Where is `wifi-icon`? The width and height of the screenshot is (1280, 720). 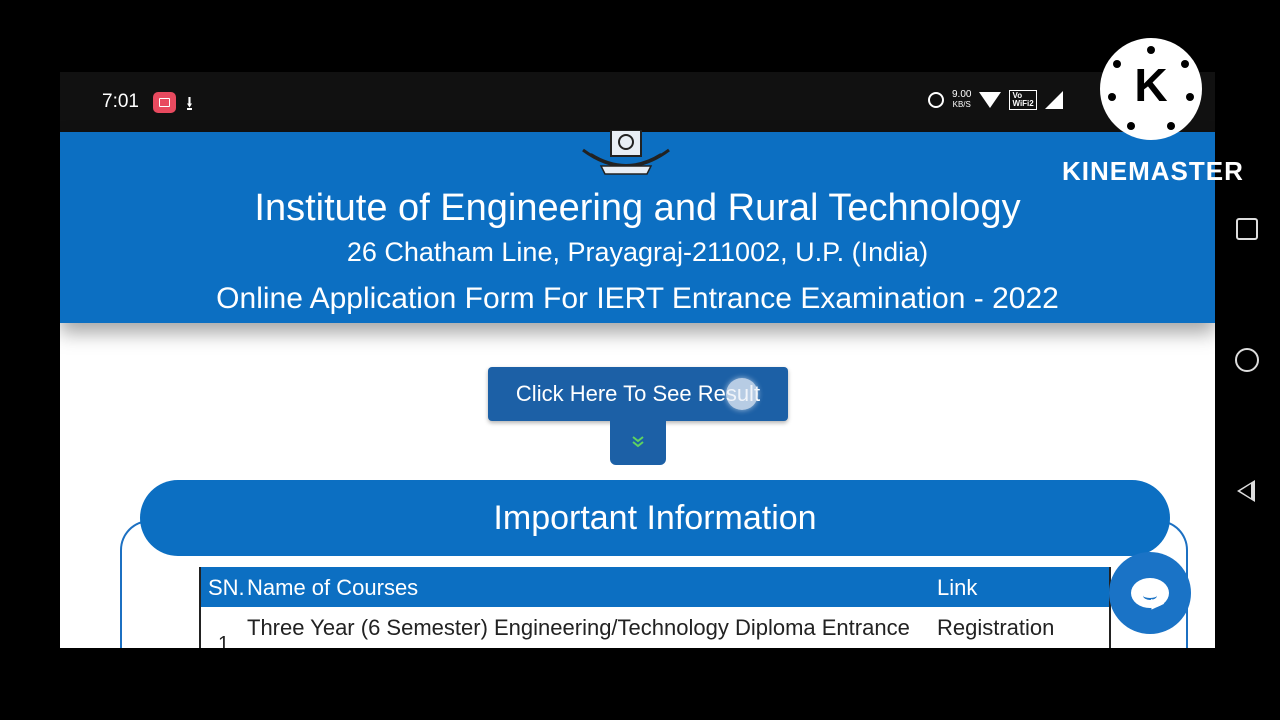 wifi-icon is located at coordinates (990, 100).